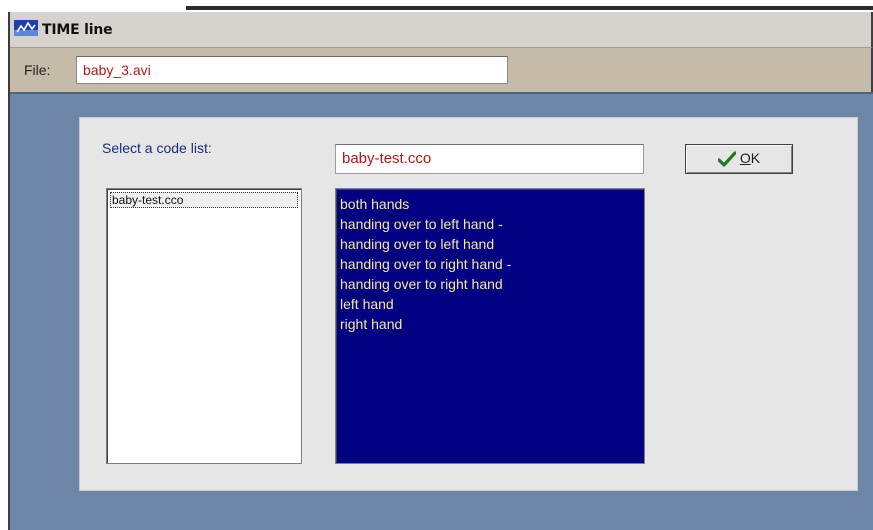 The height and width of the screenshot is (530, 873). I want to click on list-item: handing over to right hand, so click(490, 284).